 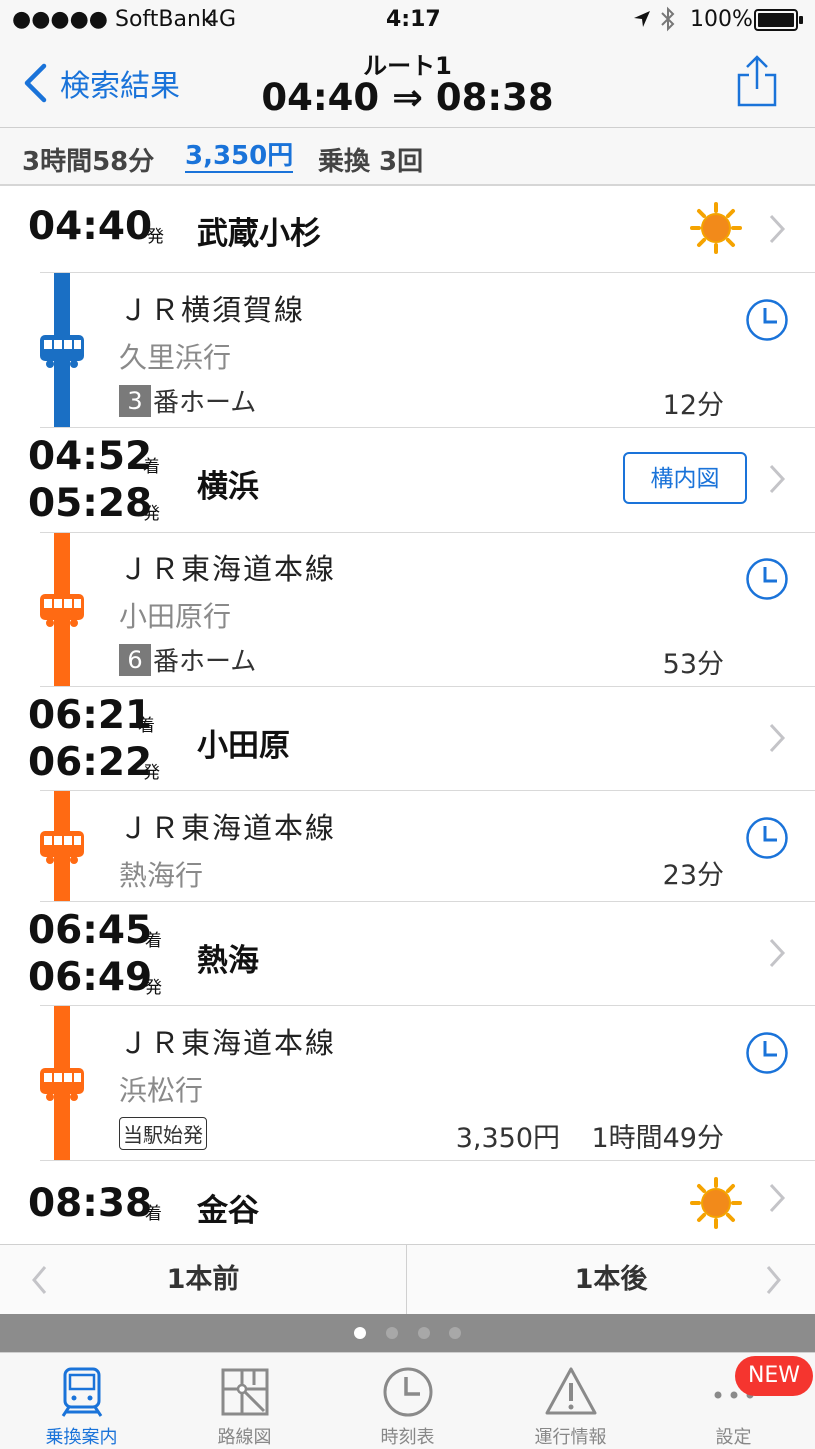 I want to click on ride-duration: 12分, so click(x=693, y=405).